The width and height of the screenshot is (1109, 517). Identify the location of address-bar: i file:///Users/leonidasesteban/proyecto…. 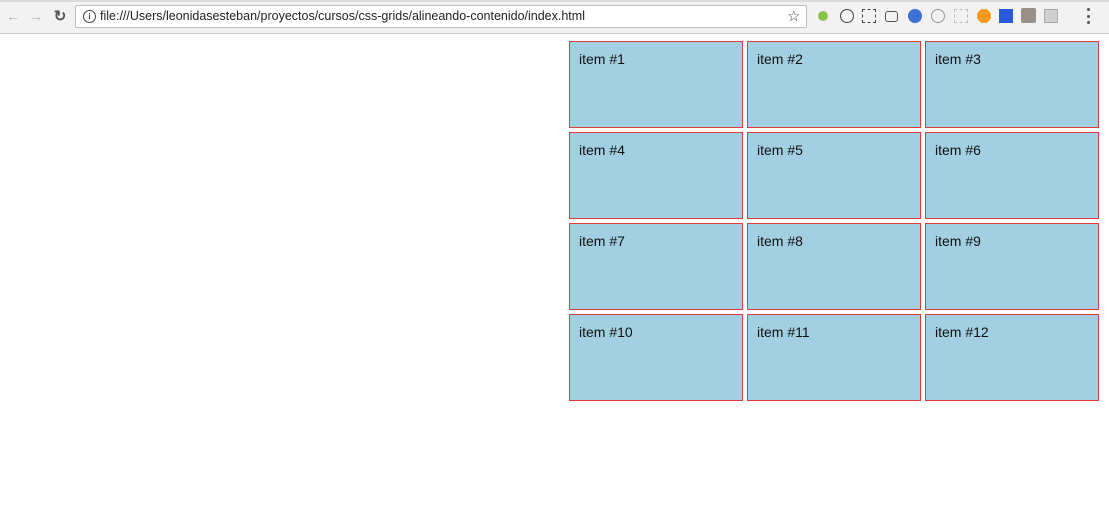
(441, 16).